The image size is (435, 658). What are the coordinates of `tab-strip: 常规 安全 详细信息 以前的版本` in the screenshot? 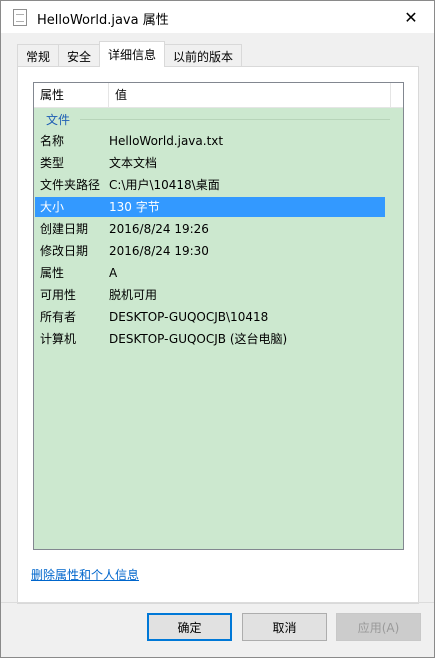 It's located at (130, 54).